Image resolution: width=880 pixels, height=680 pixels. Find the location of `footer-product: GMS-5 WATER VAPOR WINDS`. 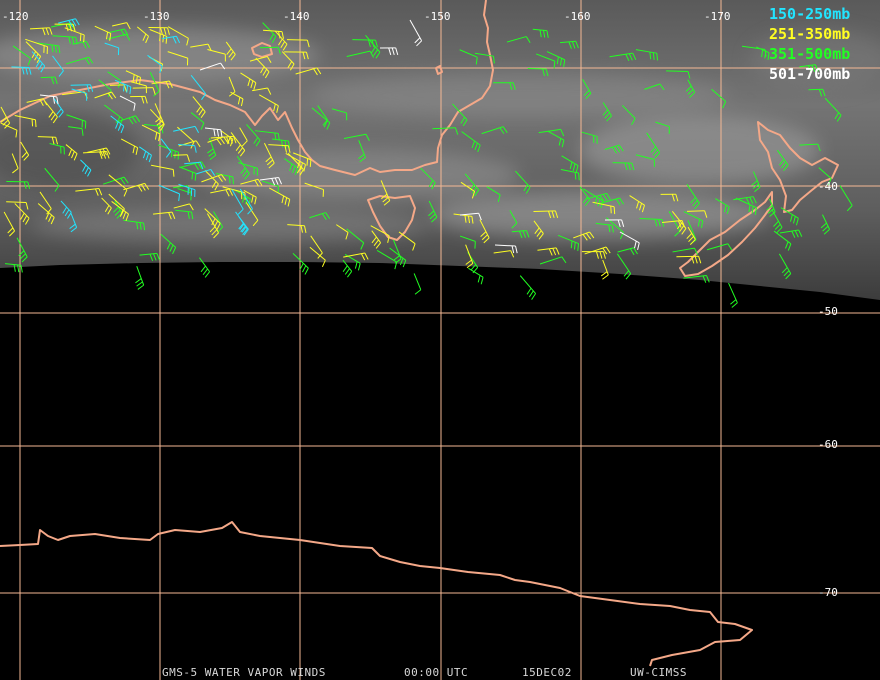

footer-product: GMS-5 WATER VAPOR WINDS is located at coordinates (244, 672).